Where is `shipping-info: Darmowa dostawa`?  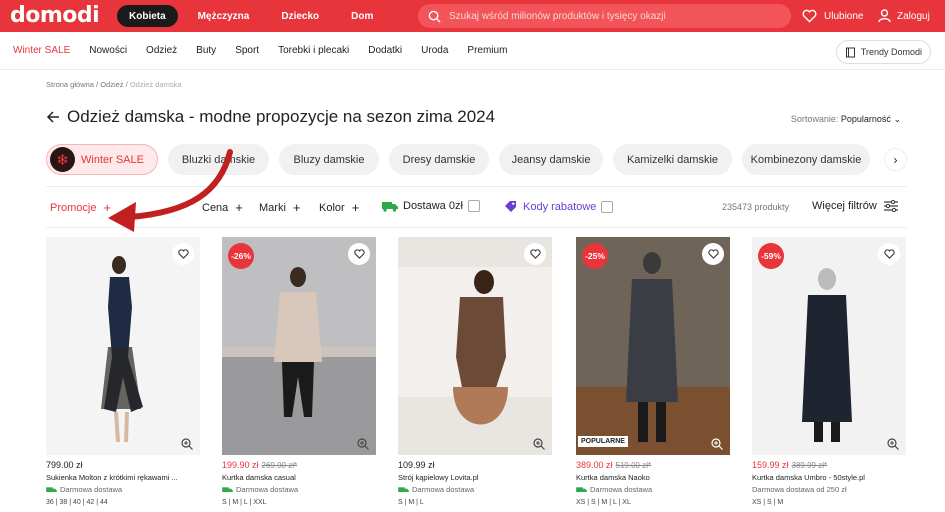 shipping-info: Darmowa dostawa is located at coordinates (123, 489).